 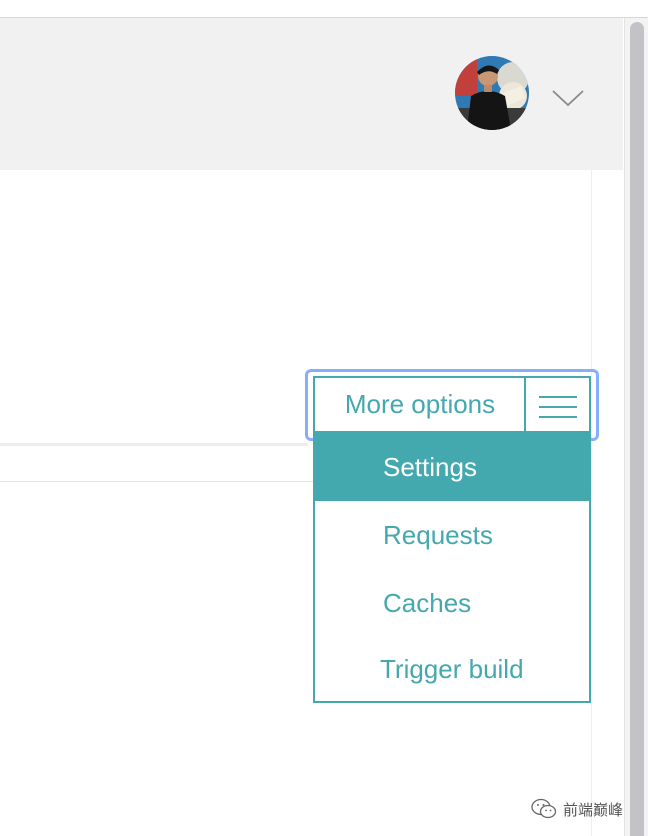 I want to click on menu-item-requests: Requests, so click(x=452, y=535).